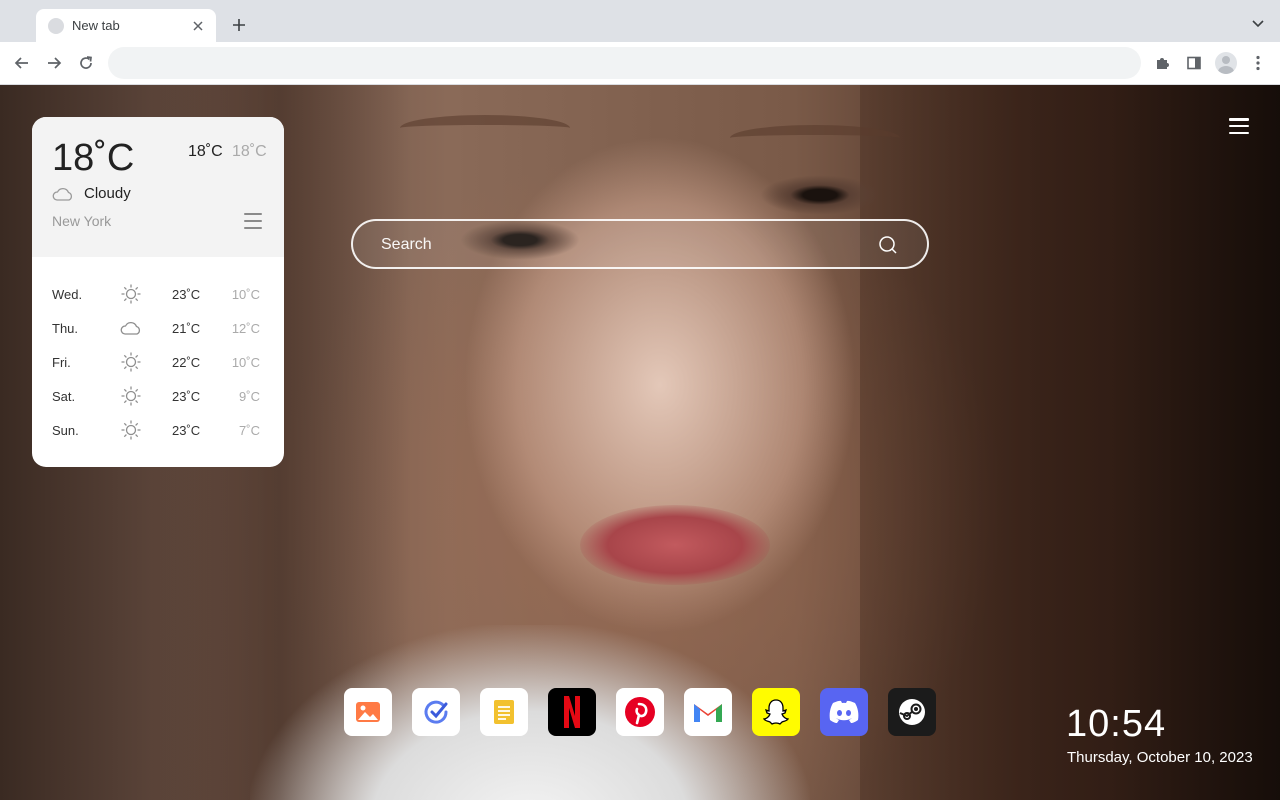 Image resolution: width=1280 pixels, height=800 pixels. I want to click on gmail-icon, so click(708, 712).